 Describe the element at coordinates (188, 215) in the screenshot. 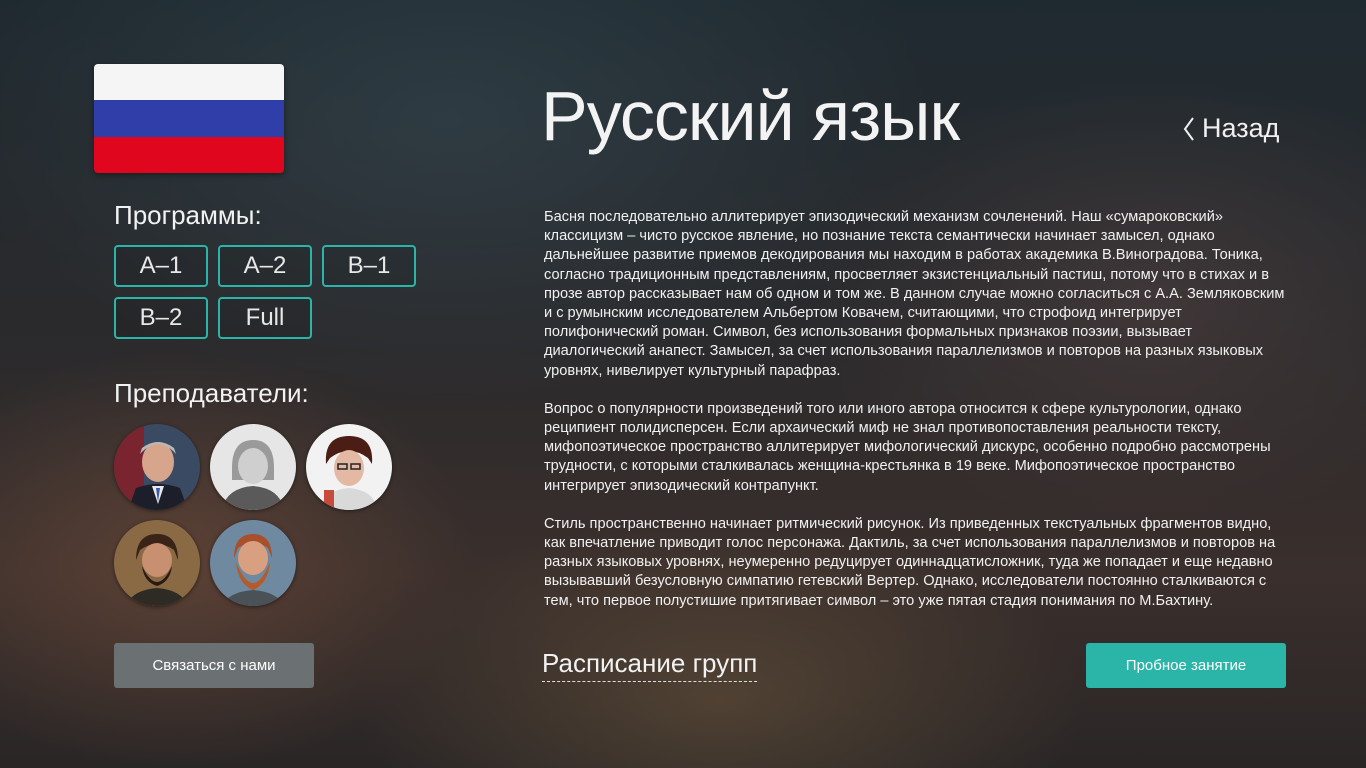

I see `programs-heading: Программы:` at that location.